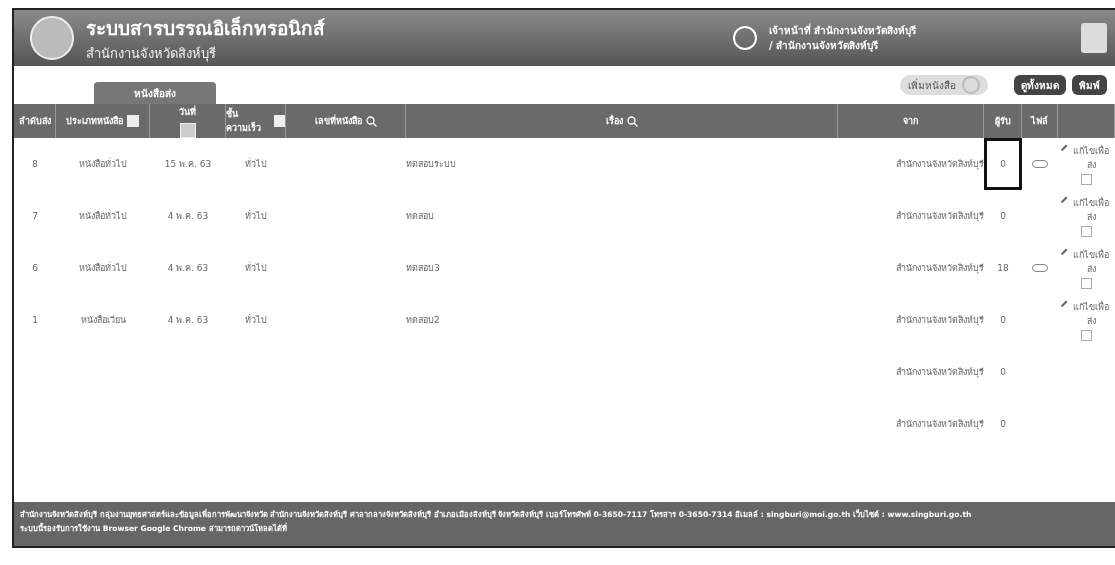 The width and height of the screenshot is (1115, 565). Describe the element at coordinates (35, 320) in the screenshot. I see `table-cell: 1` at that location.